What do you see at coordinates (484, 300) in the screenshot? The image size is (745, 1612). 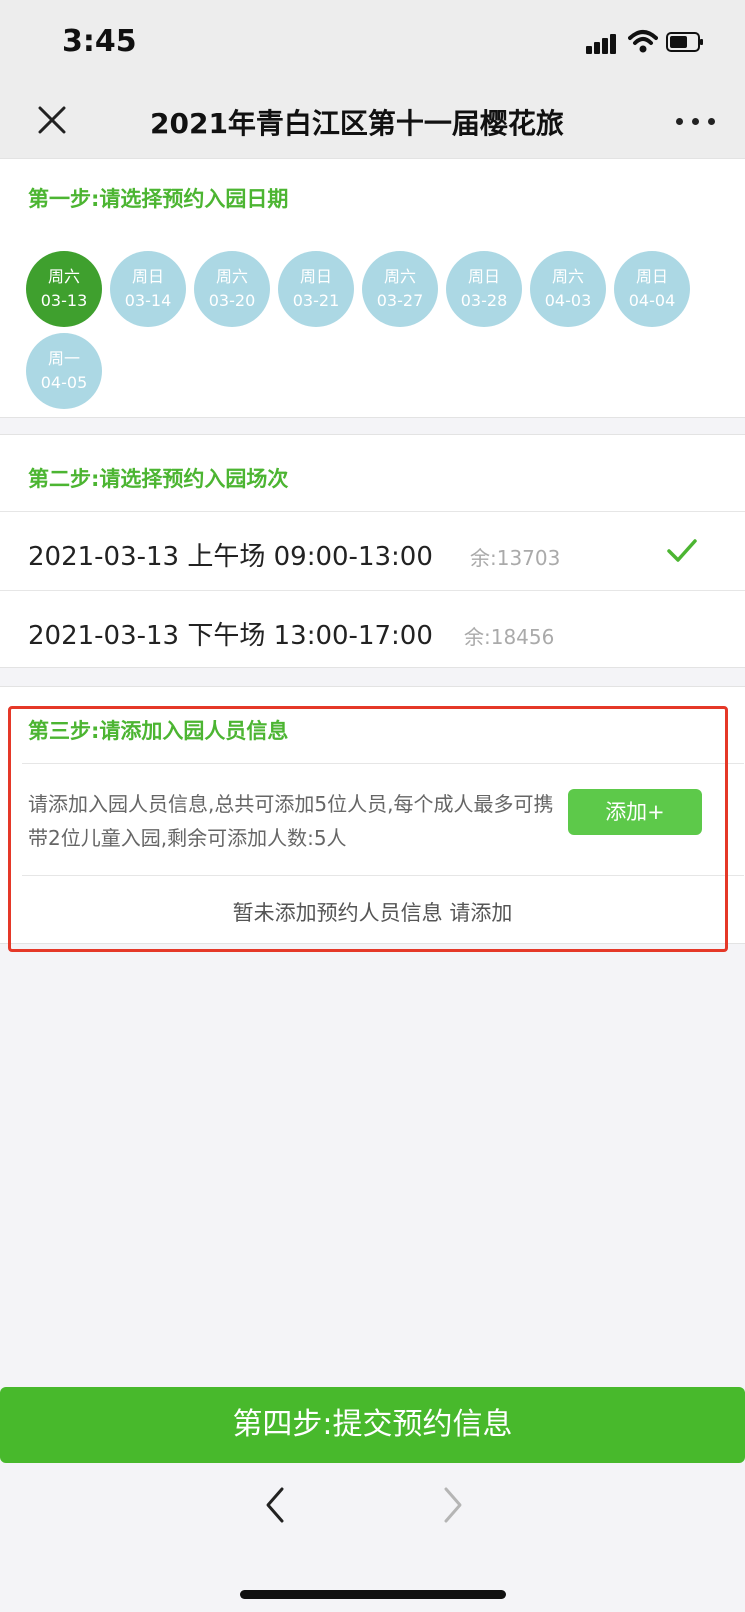 I see `date-value: 03-28` at bounding box center [484, 300].